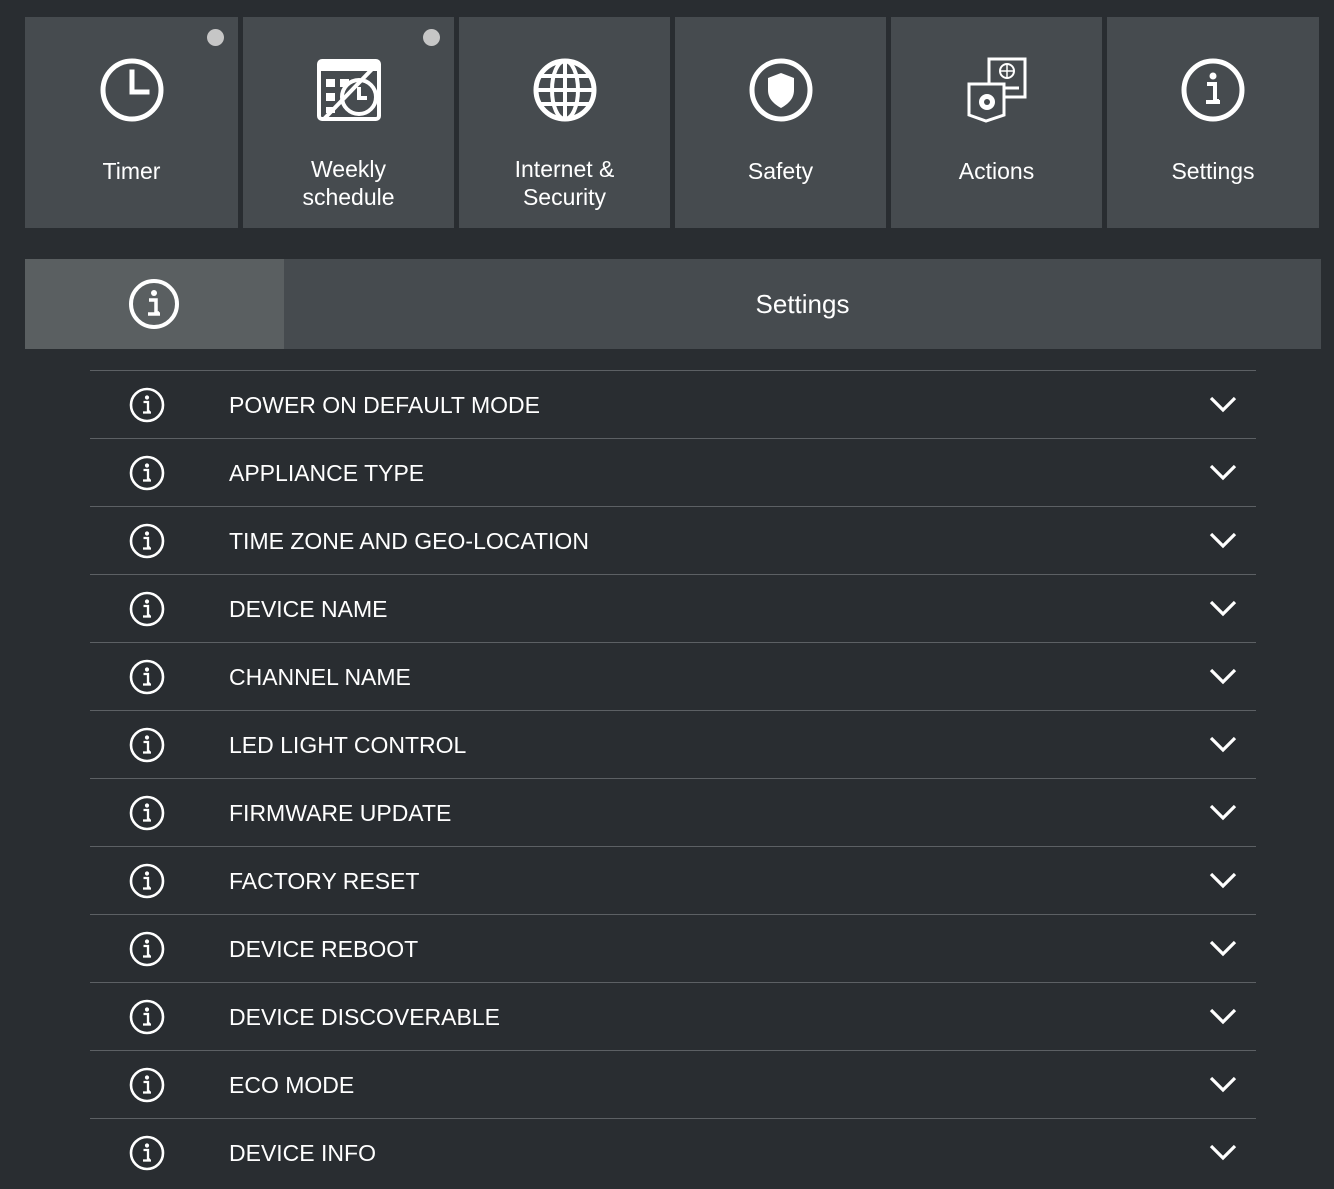  Describe the element at coordinates (340, 813) in the screenshot. I see `settings-row-label: FIRMWARE UPDATE` at that location.